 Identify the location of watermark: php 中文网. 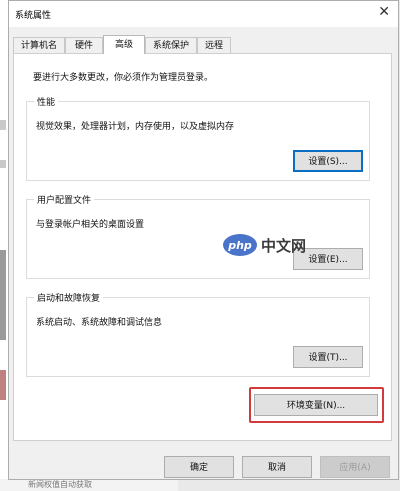
(264, 245).